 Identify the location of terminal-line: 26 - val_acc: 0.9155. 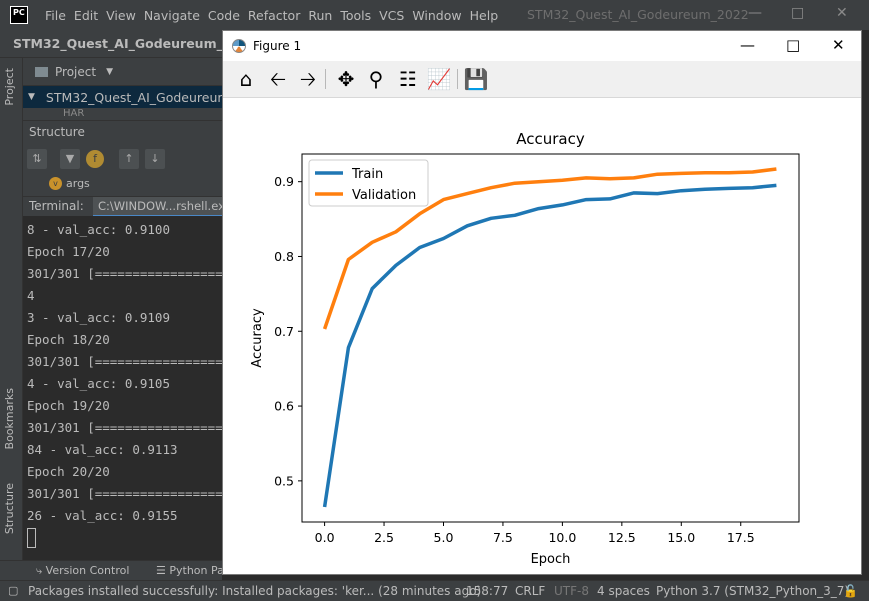
(102, 515).